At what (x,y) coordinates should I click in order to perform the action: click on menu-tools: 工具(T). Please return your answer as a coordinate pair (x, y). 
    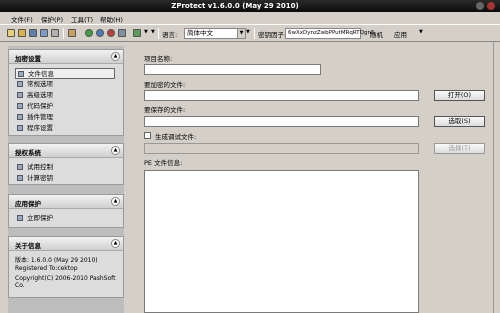
    Looking at the image, I should click on (82, 19).